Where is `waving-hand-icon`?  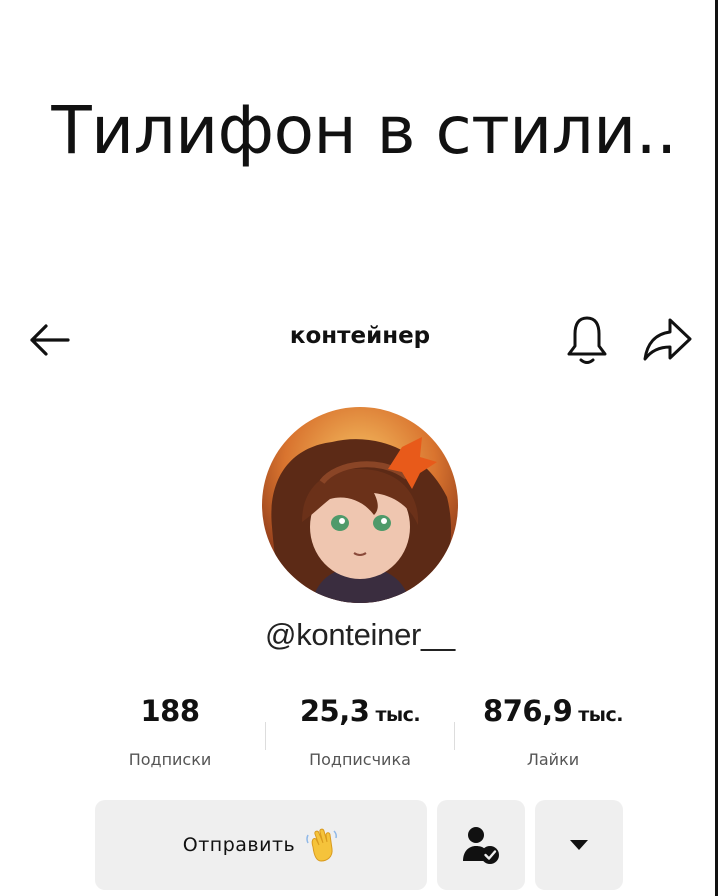 waving-hand-icon is located at coordinates (322, 845).